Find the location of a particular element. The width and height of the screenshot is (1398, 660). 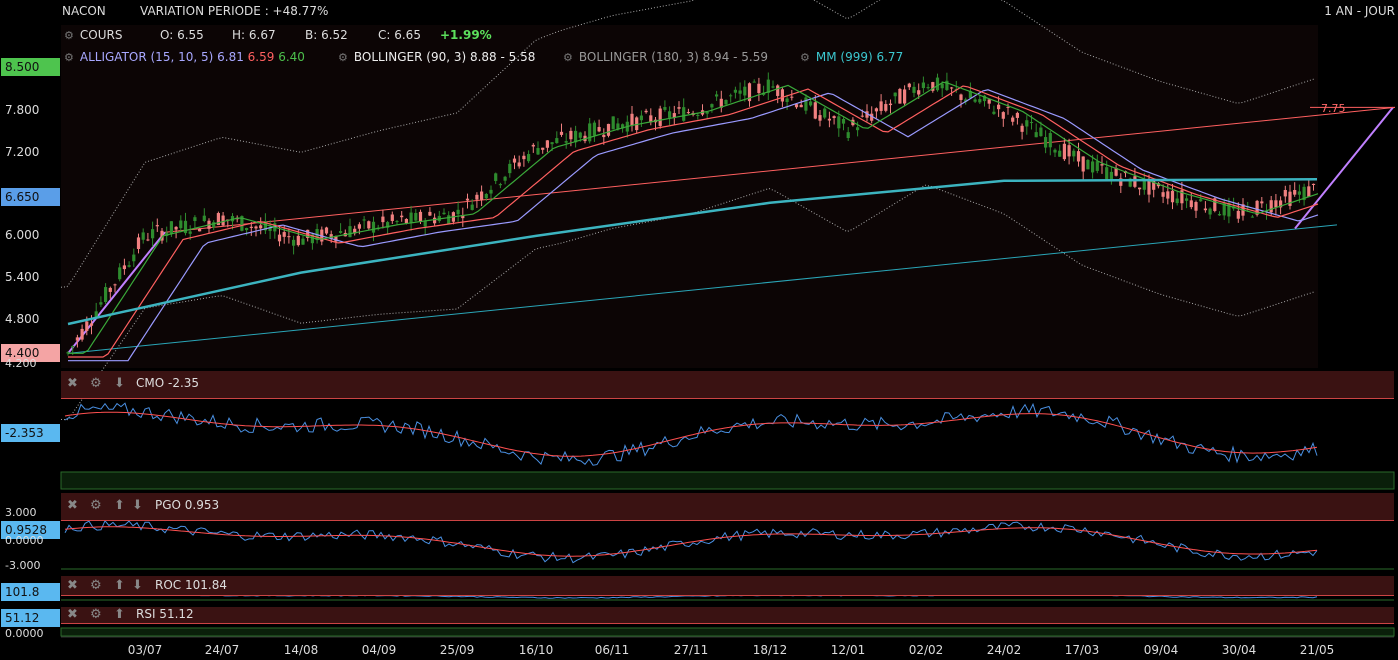

rsi-tick: 0.0000 is located at coordinates (24, 633).